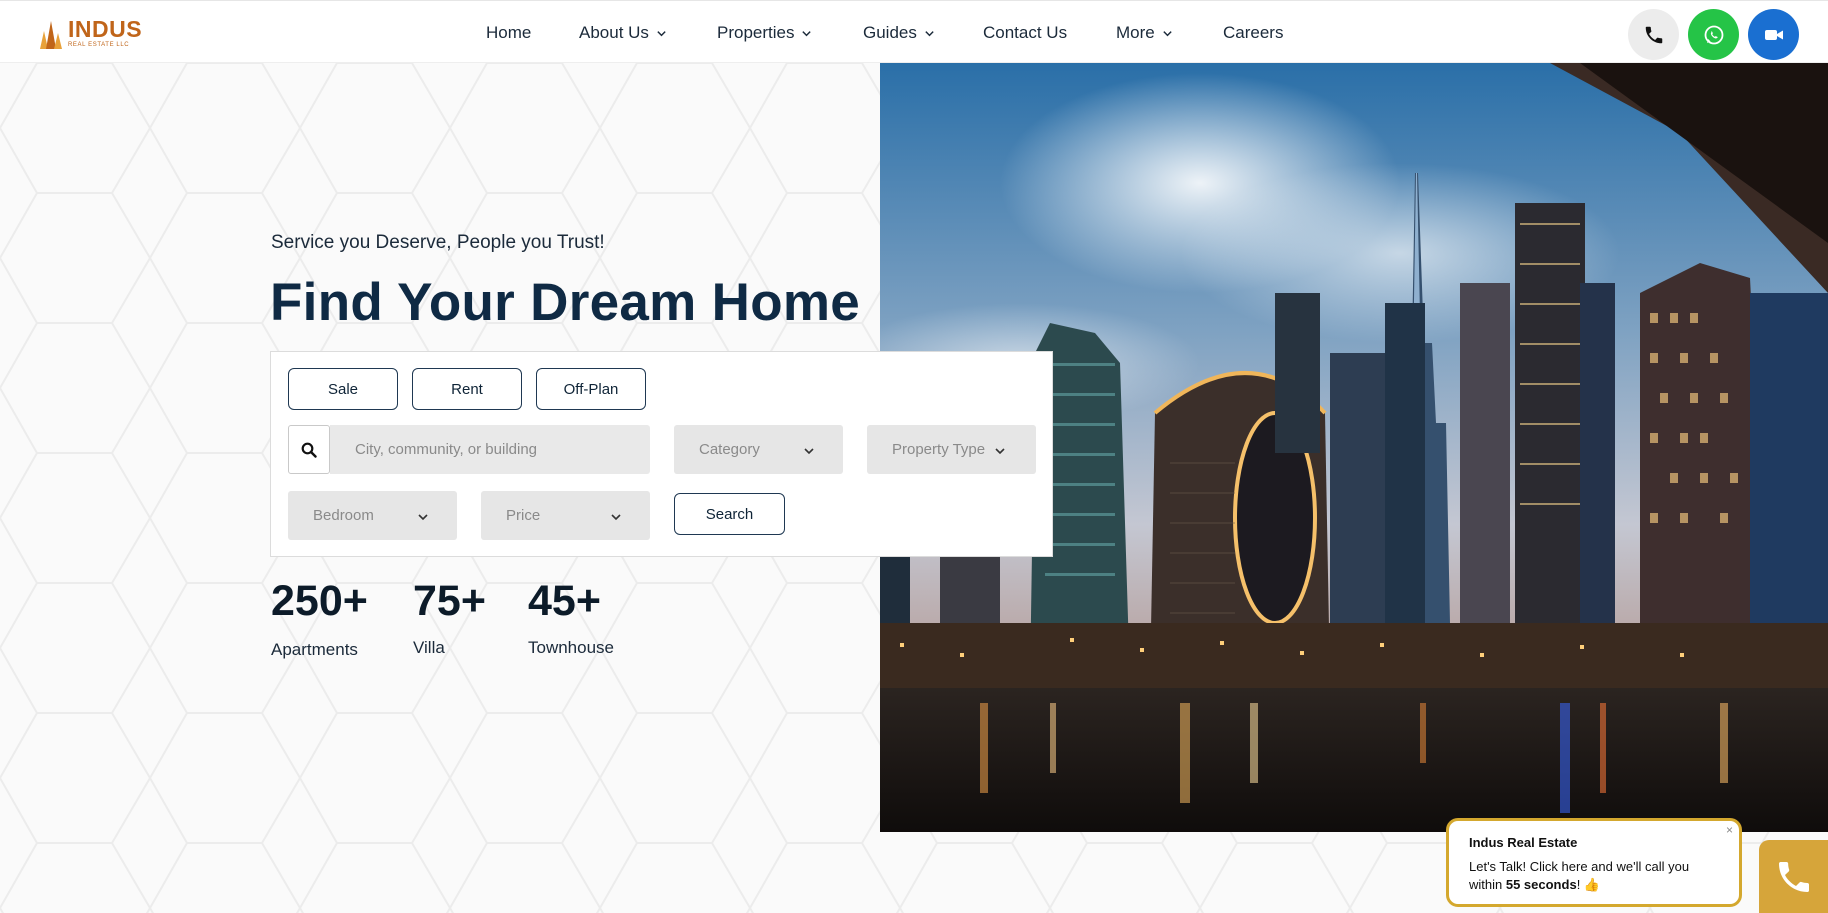  Describe the element at coordinates (1588, 884) in the screenshot. I see `chat-message-suffix: ! 👍` at that location.